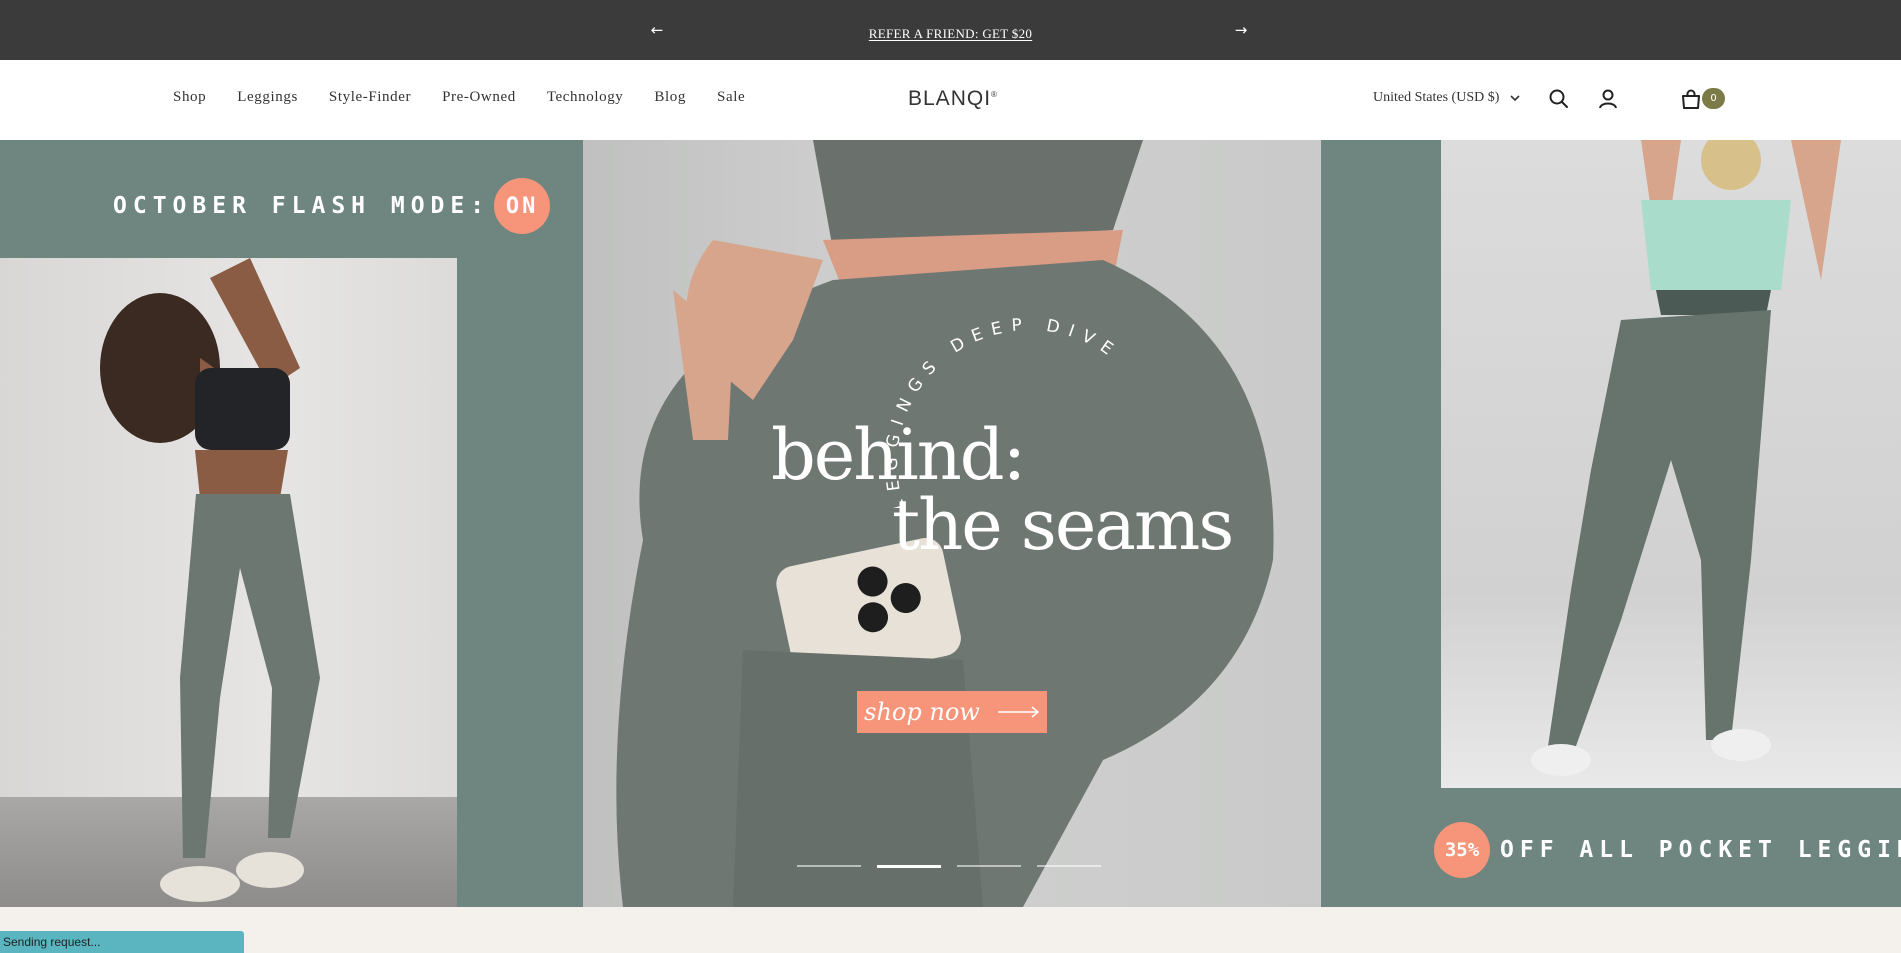  What do you see at coordinates (1700, 850) in the screenshot?
I see `promo-text: OFF ALL POCKET LEGGINGS` at bounding box center [1700, 850].